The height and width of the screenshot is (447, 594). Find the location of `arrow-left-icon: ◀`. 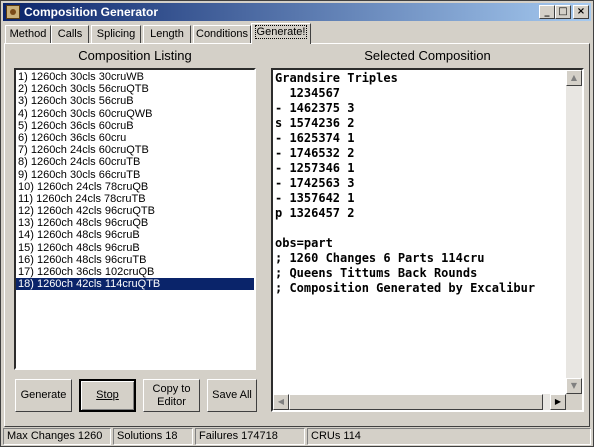

arrow-left-icon: ◀ is located at coordinates (281, 402).